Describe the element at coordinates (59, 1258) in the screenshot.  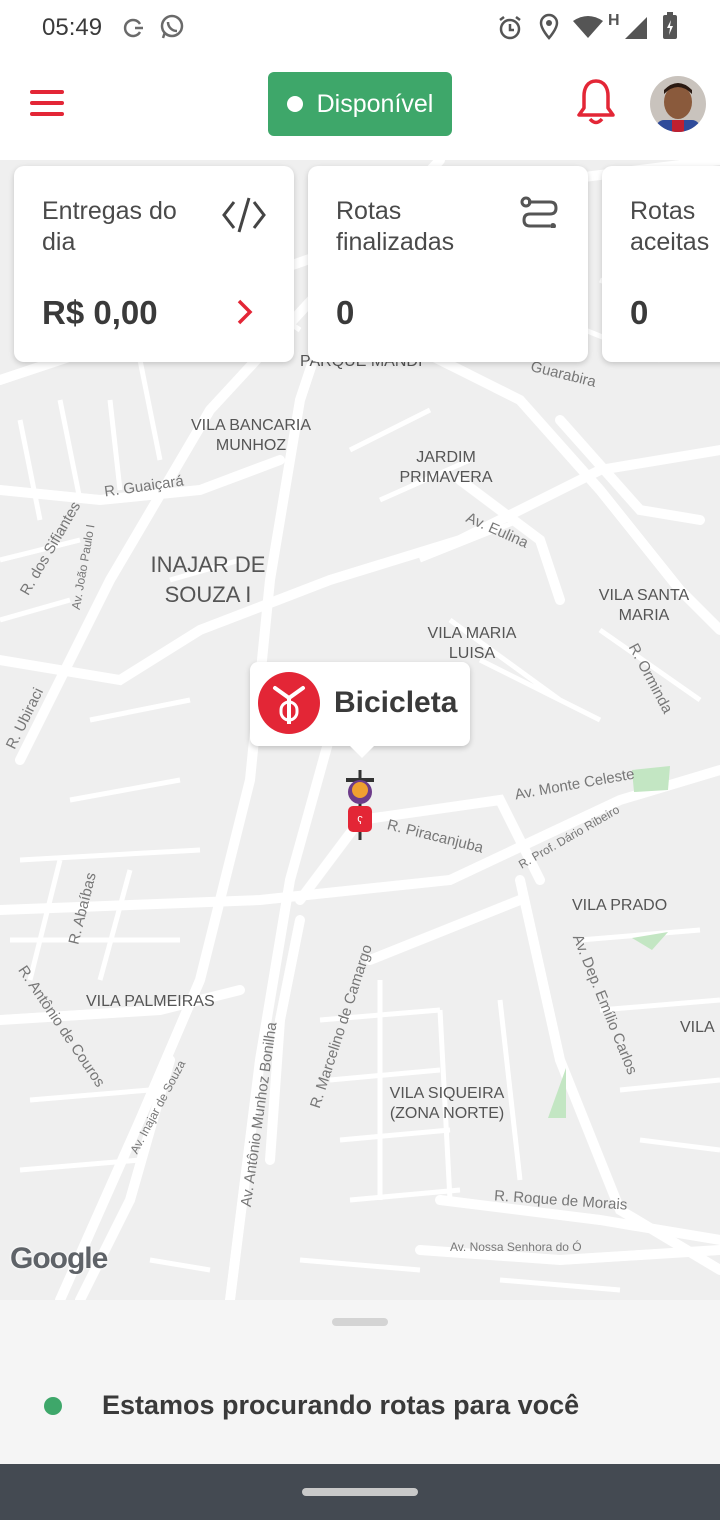
I see `google-attribution-logo: Google` at that location.